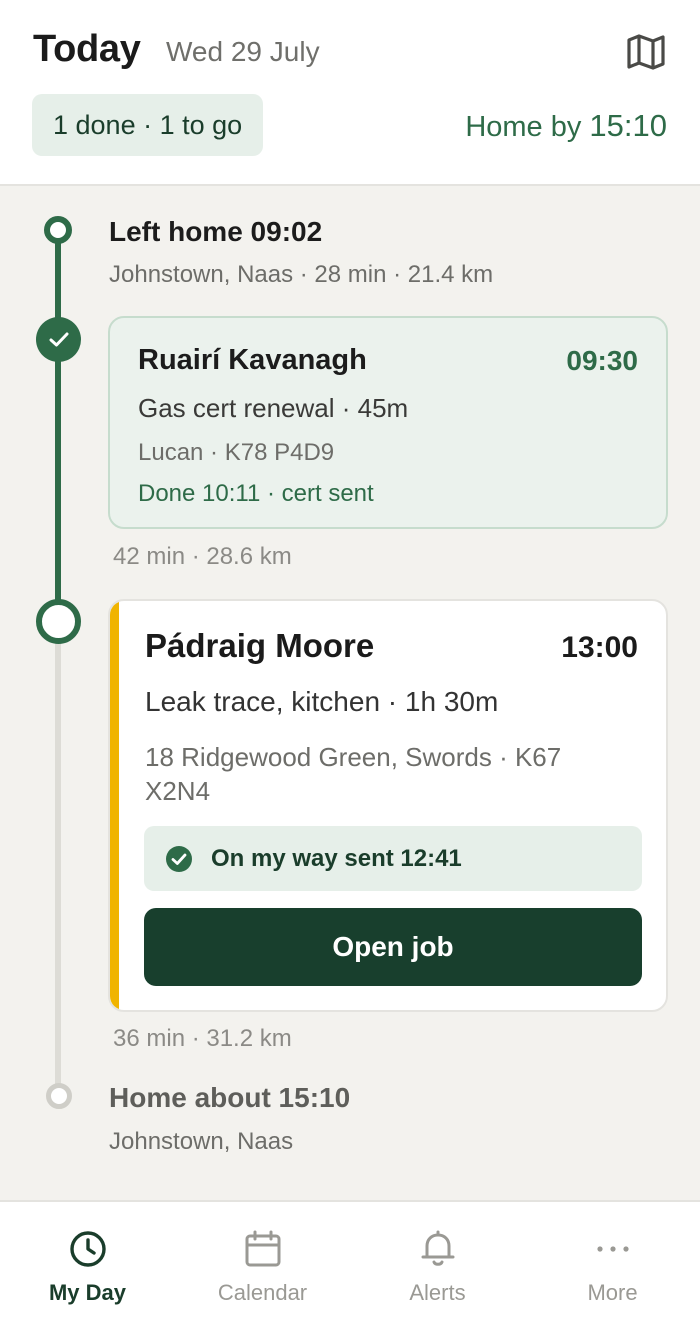  Describe the element at coordinates (393, 947) in the screenshot. I see `open-job-button: Open job` at that location.